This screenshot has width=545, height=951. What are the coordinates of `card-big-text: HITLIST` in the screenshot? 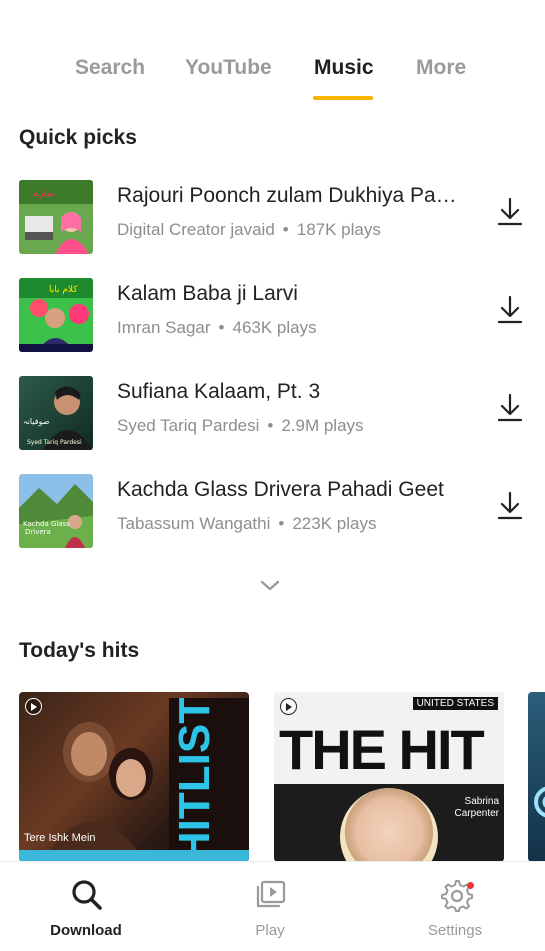 It's located at (194, 780).